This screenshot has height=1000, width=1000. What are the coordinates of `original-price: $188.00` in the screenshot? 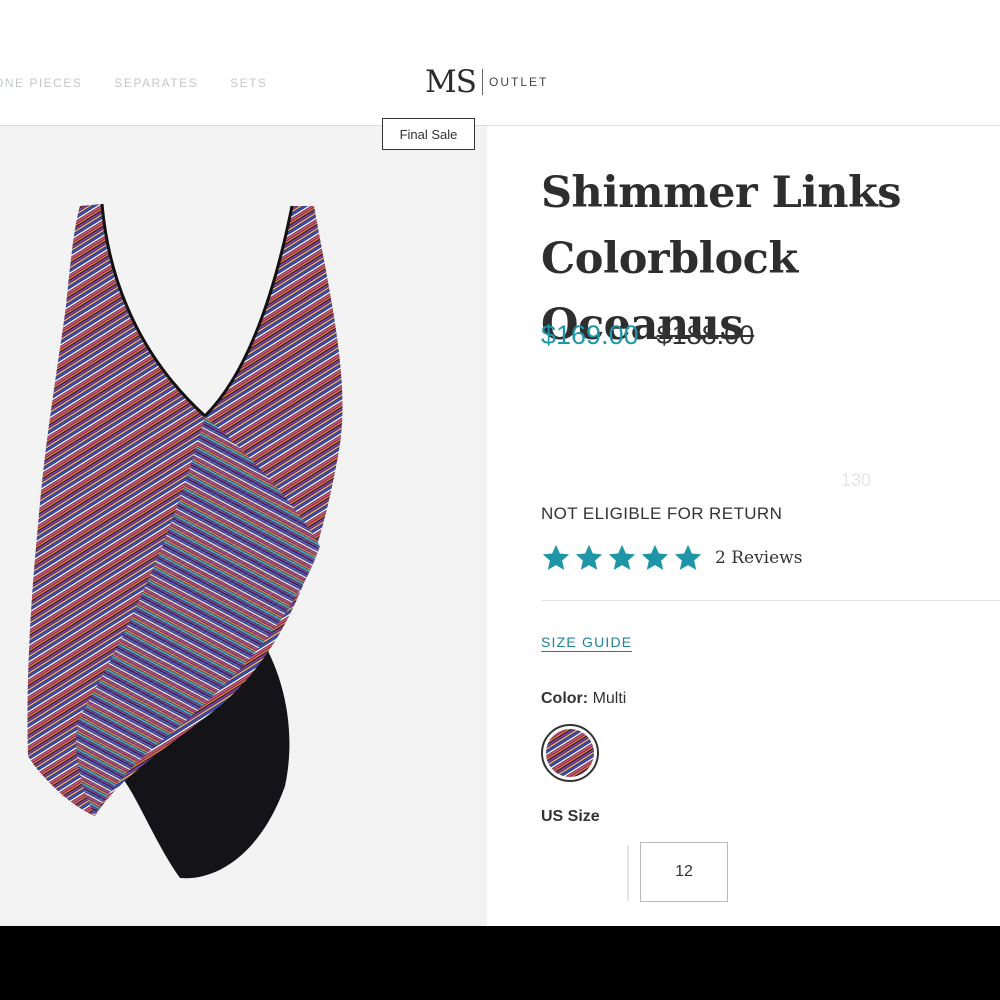 It's located at (705, 335).